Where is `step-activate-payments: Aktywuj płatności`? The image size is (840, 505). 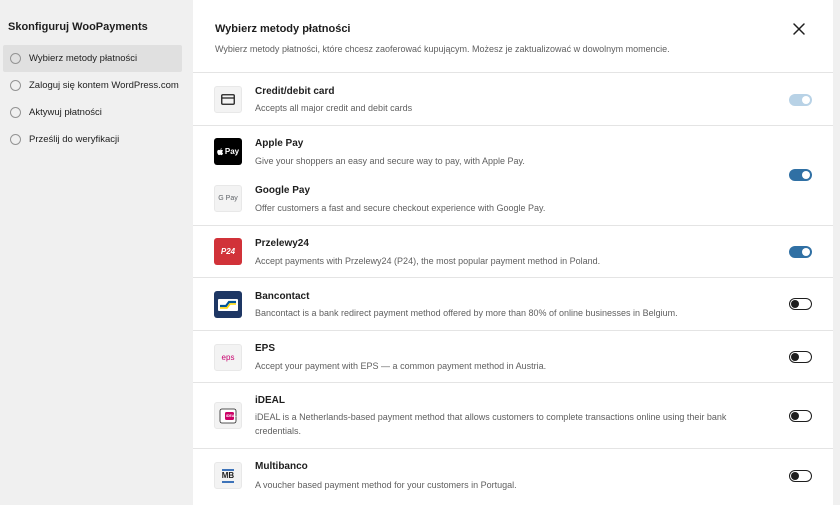
step-activate-payments: Aktywuj płatności is located at coordinates (92, 112).